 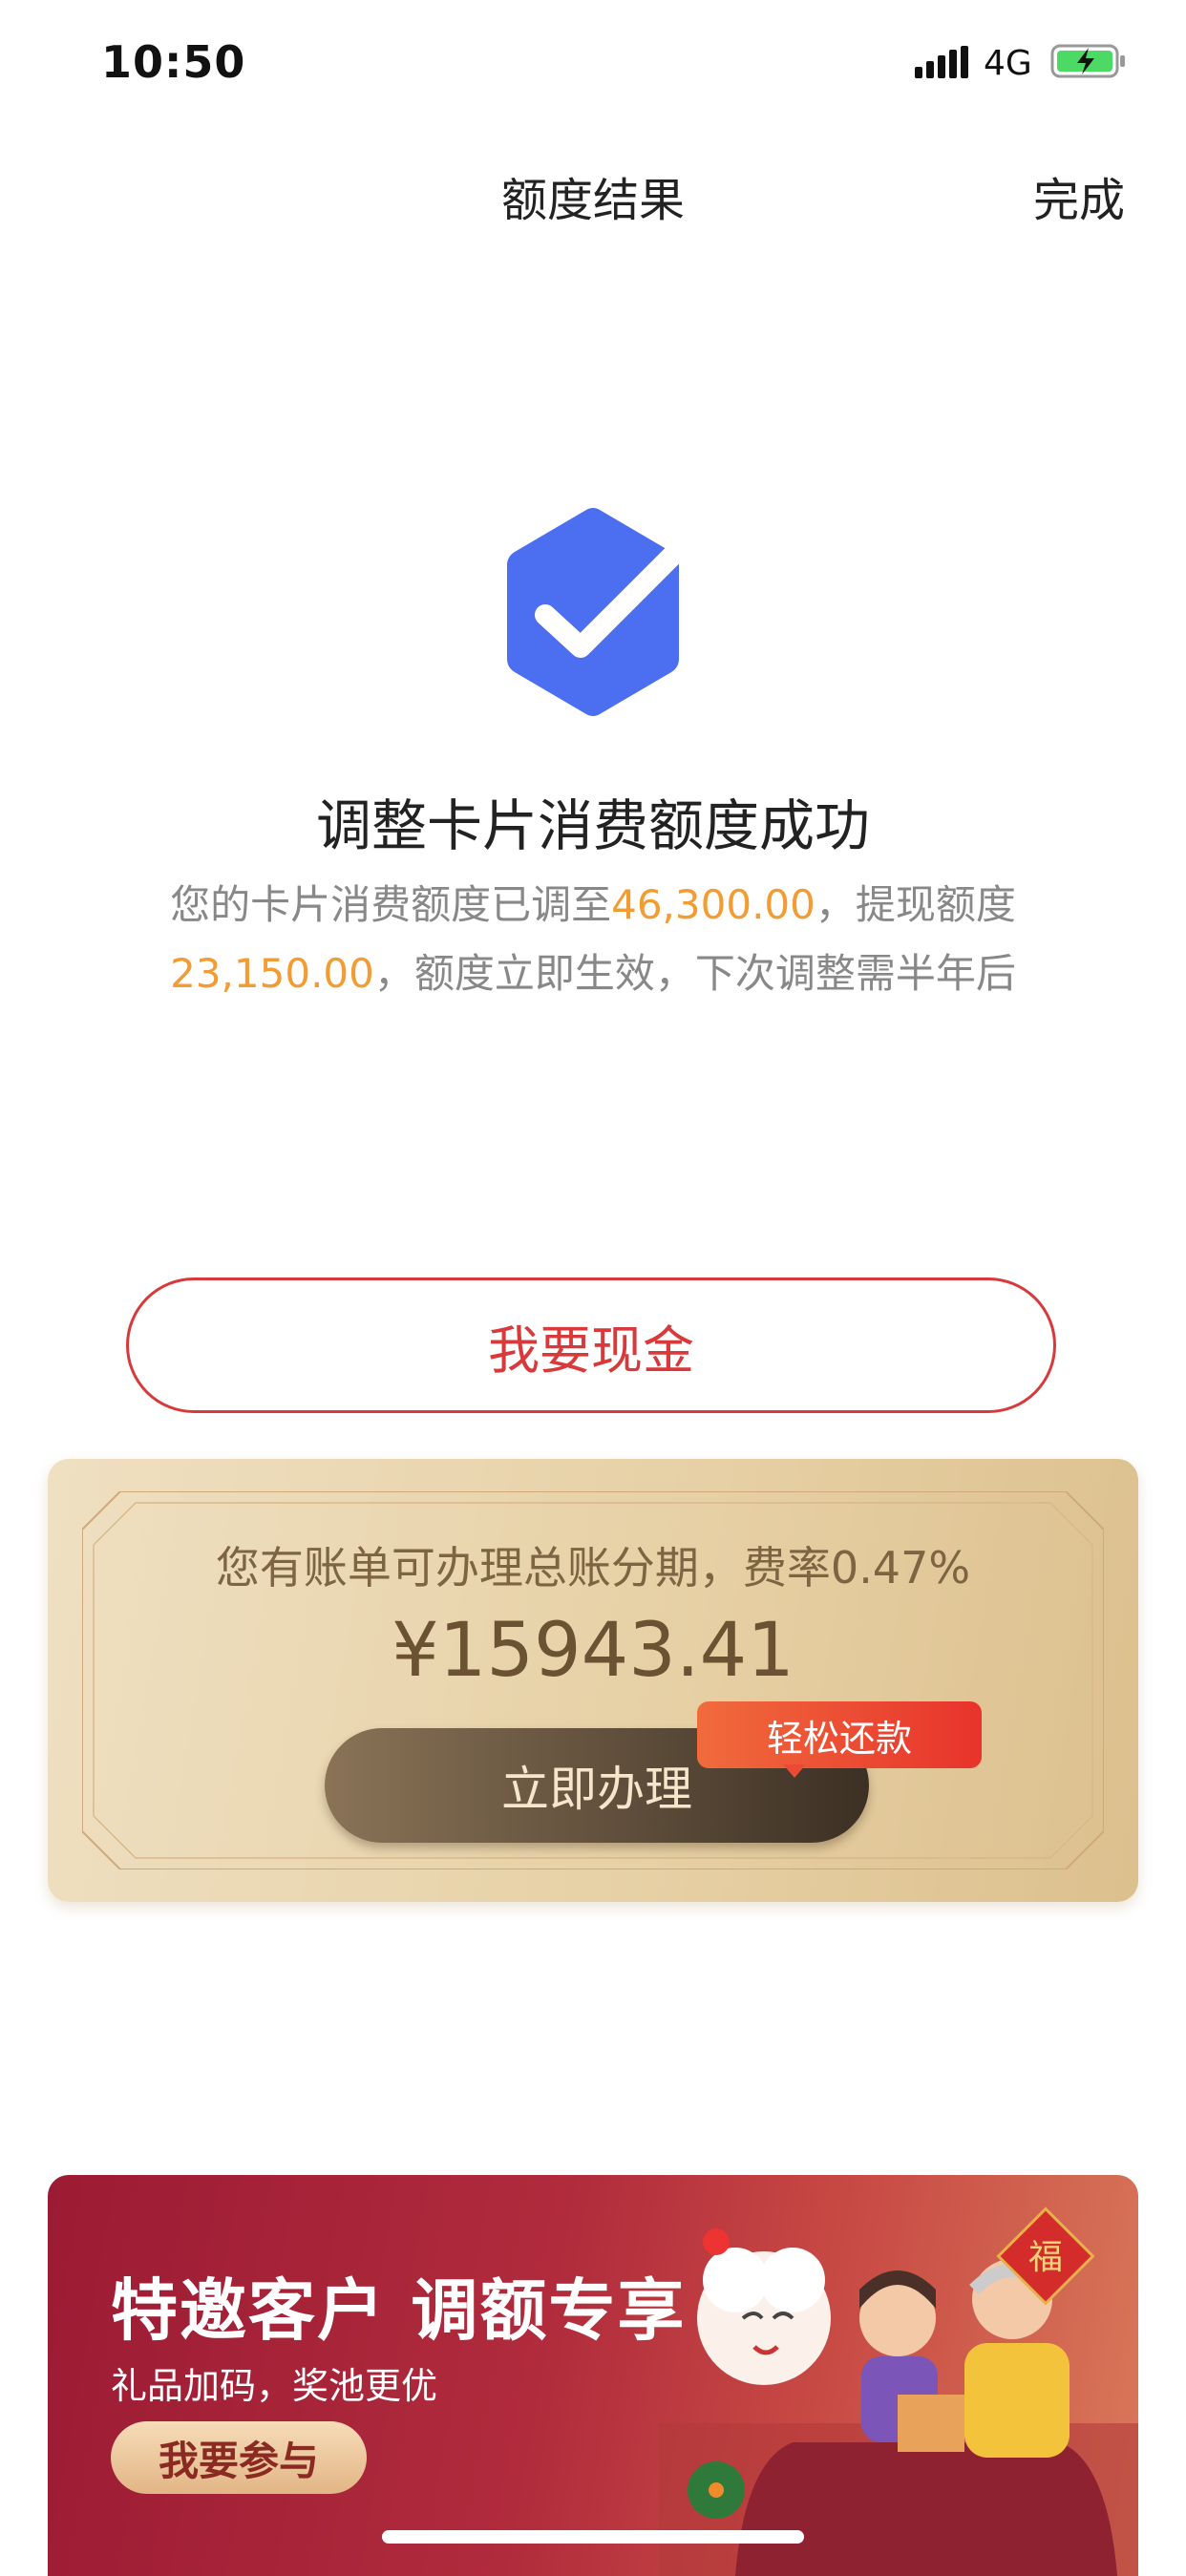 I want to click on desc-text-2: ，提现额度, so click(x=916, y=904).